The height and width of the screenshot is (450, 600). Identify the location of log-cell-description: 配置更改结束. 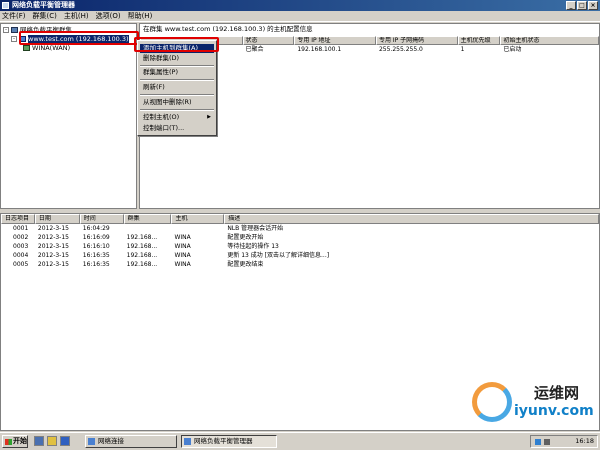
(245, 264).